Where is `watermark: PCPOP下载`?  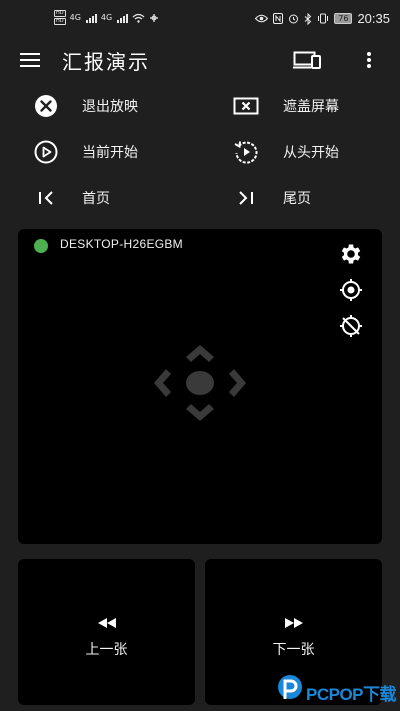 watermark: PCPOP下载 is located at coordinates (337, 692).